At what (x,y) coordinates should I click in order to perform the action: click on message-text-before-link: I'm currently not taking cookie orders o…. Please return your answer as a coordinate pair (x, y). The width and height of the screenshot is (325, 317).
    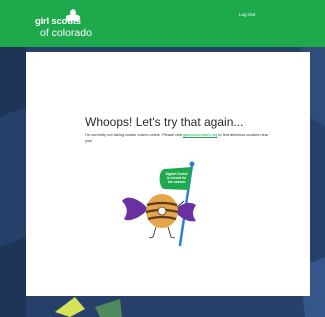
    Looking at the image, I should click on (134, 134).